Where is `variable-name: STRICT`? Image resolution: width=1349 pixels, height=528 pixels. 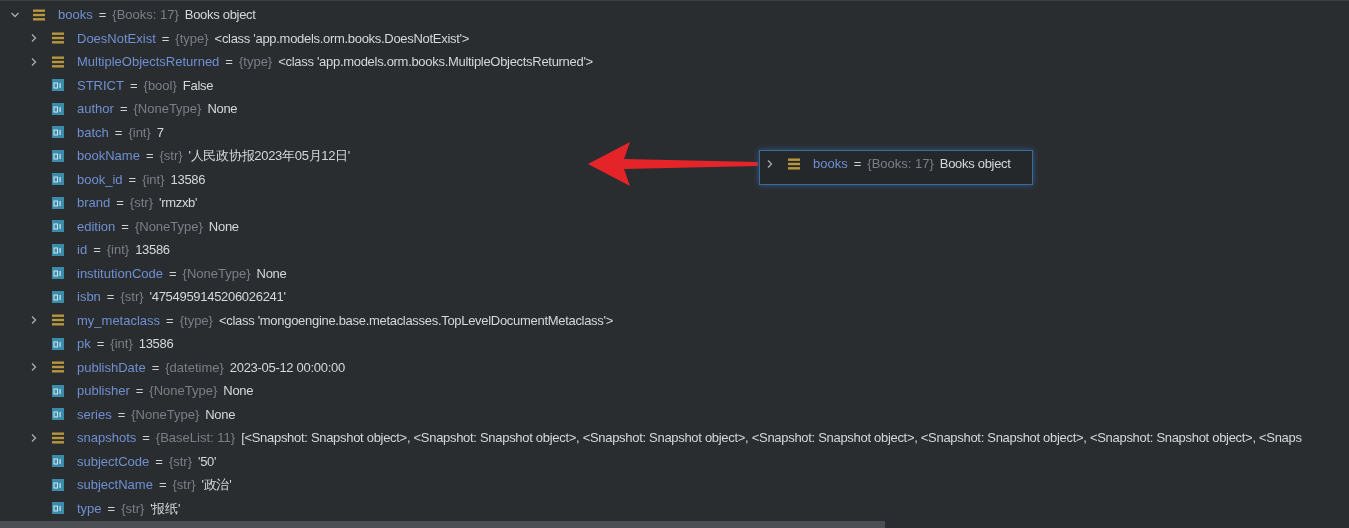 variable-name: STRICT is located at coordinates (100, 85).